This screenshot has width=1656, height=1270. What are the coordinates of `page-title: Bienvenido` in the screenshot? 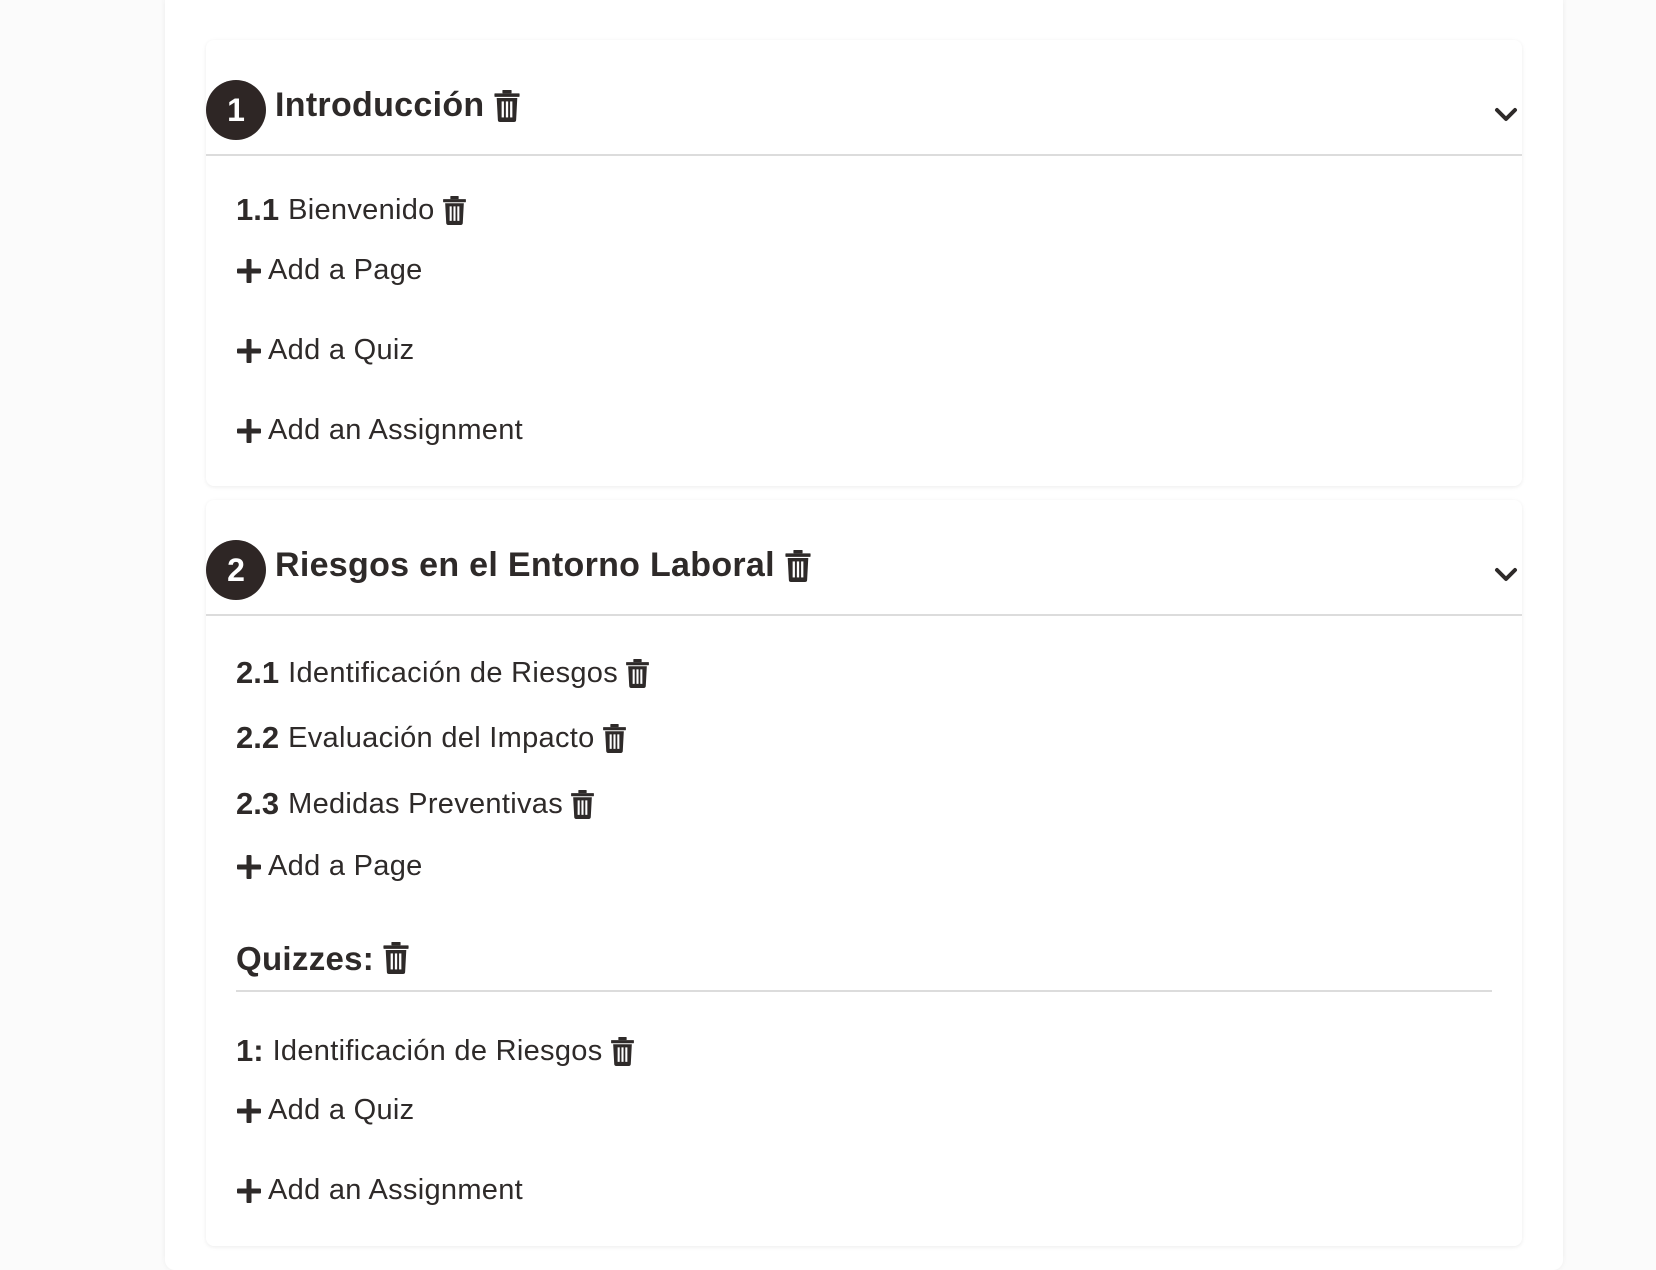 It's located at (361, 209).